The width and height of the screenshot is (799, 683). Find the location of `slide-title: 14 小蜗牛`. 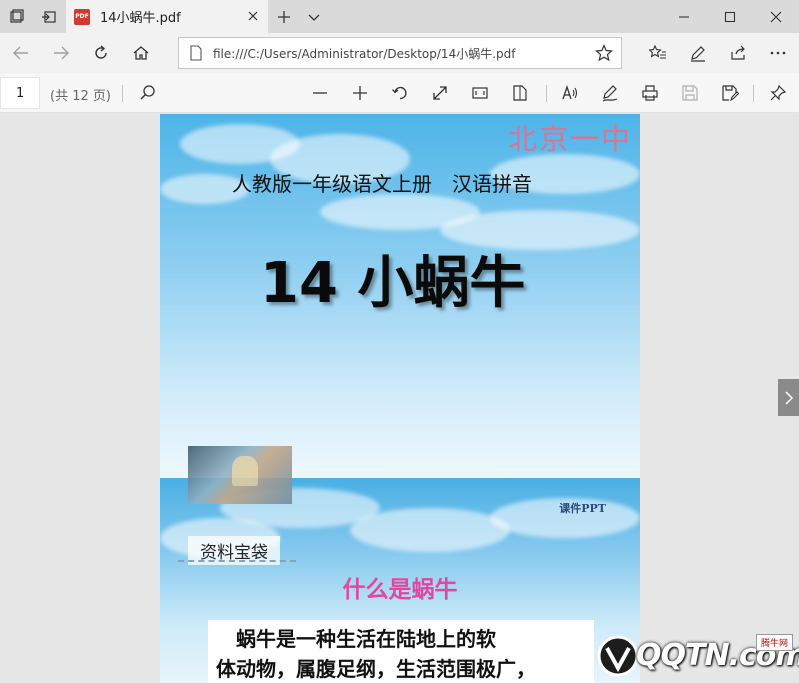

slide-title: 14 小蜗牛 is located at coordinates (393, 283).